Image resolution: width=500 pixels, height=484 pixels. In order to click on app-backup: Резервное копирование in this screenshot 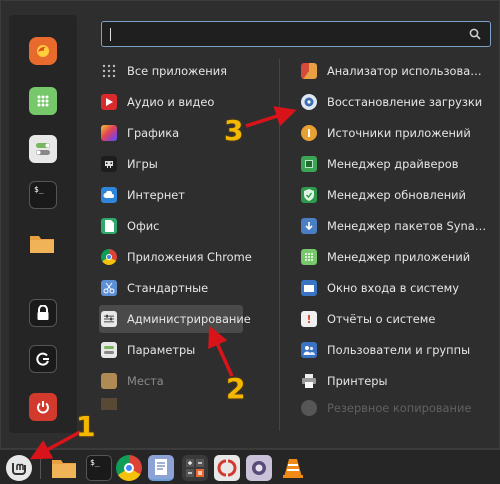, I will do `click(386, 408)`.